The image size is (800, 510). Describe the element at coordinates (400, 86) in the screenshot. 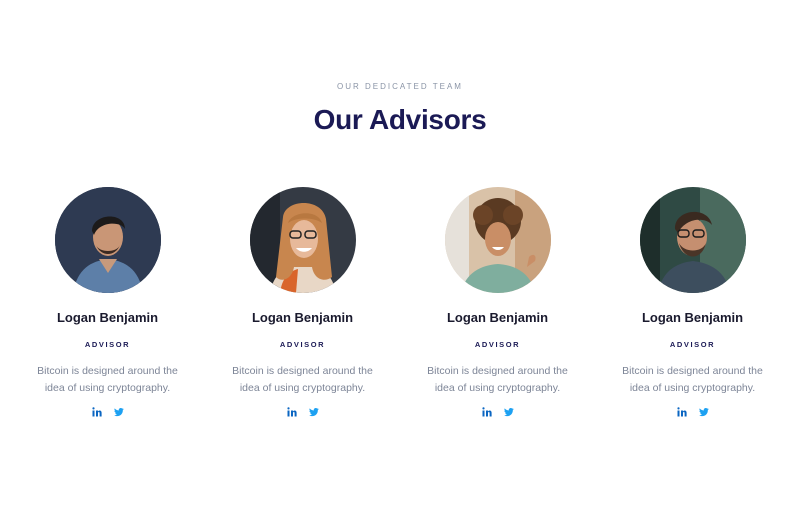

I see `section-eyebrow: OUR DEDICATED TEAM` at that location.